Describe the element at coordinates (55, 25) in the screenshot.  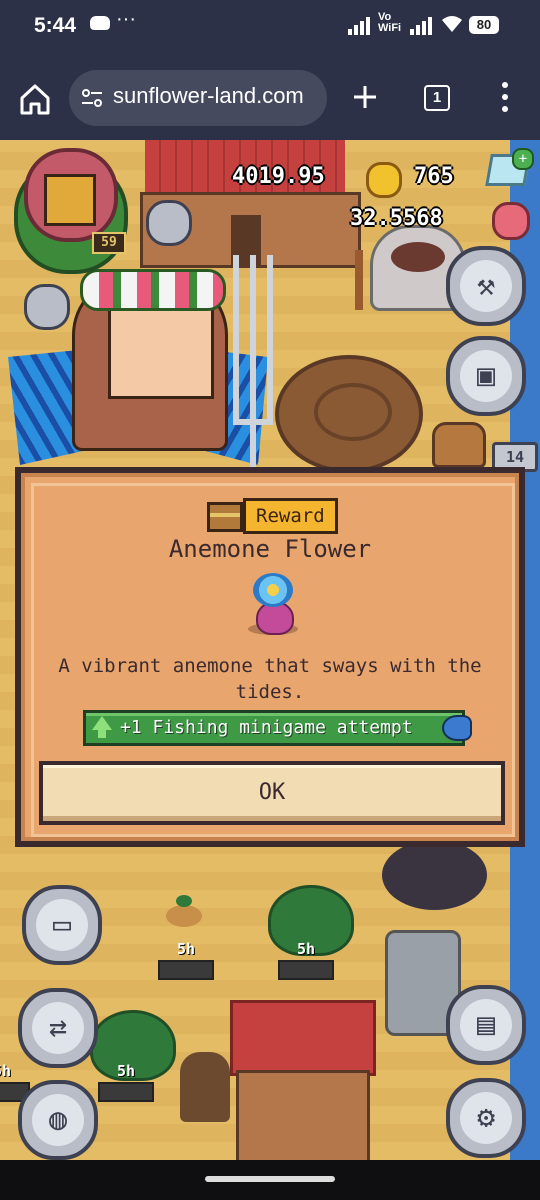
I see `status-time: 5:44` at that location.